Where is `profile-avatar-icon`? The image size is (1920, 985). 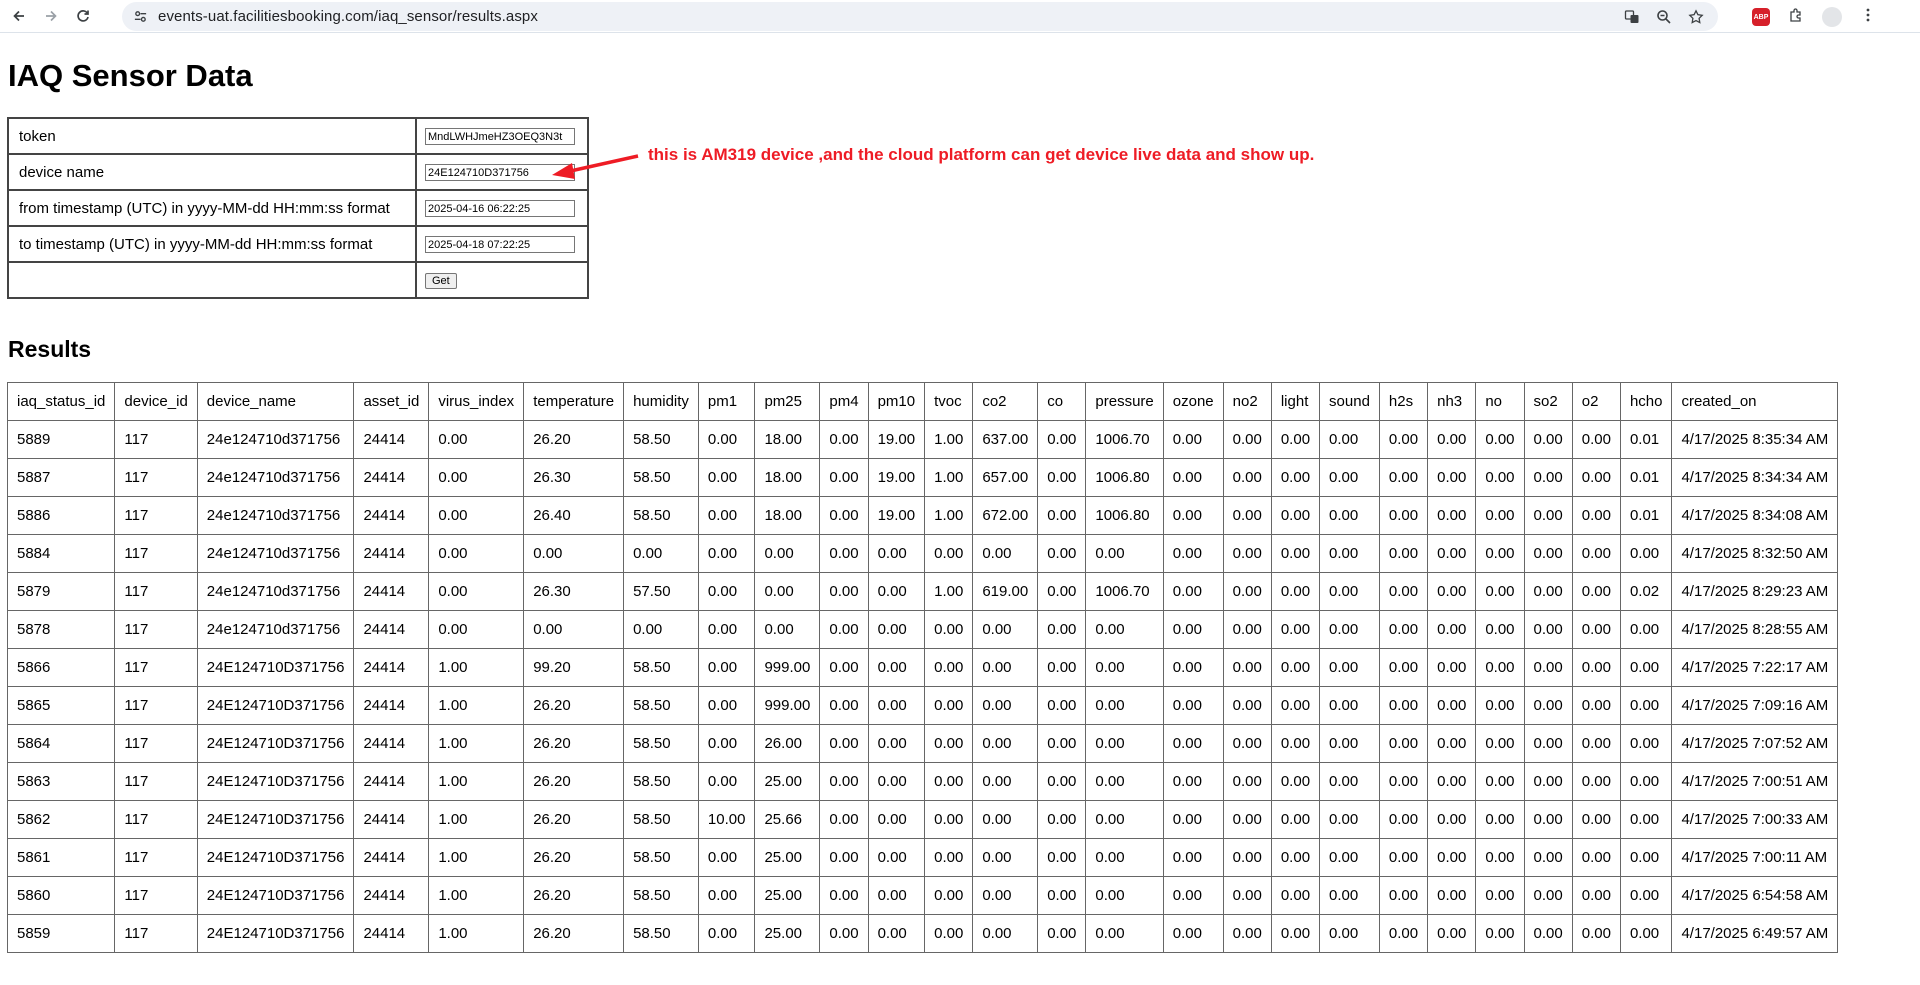 profile-avatar-icon is located at coordinates (1832, 17).